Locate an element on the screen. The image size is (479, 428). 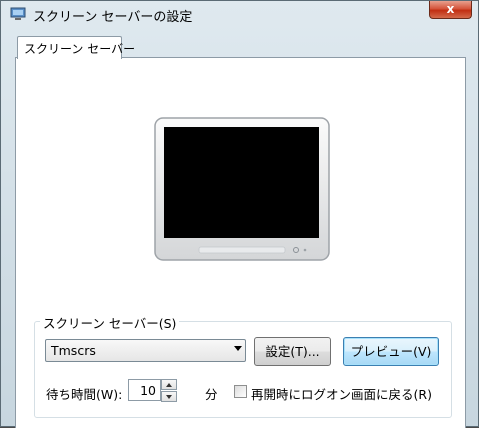
tab-label: スクリーン セーバー is located at coordinates (80, 49).